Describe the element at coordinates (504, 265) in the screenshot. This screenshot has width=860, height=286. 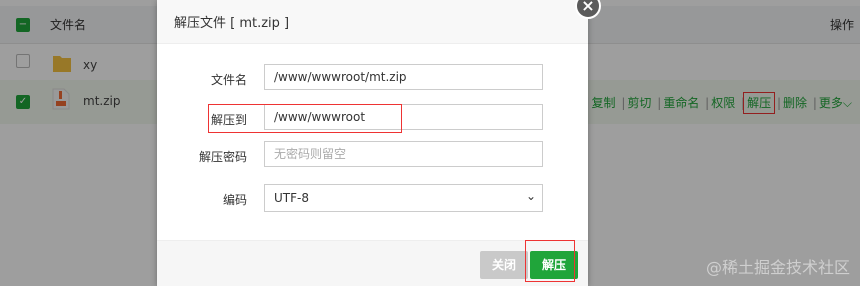
I see `close-button: 关闭` at that location.